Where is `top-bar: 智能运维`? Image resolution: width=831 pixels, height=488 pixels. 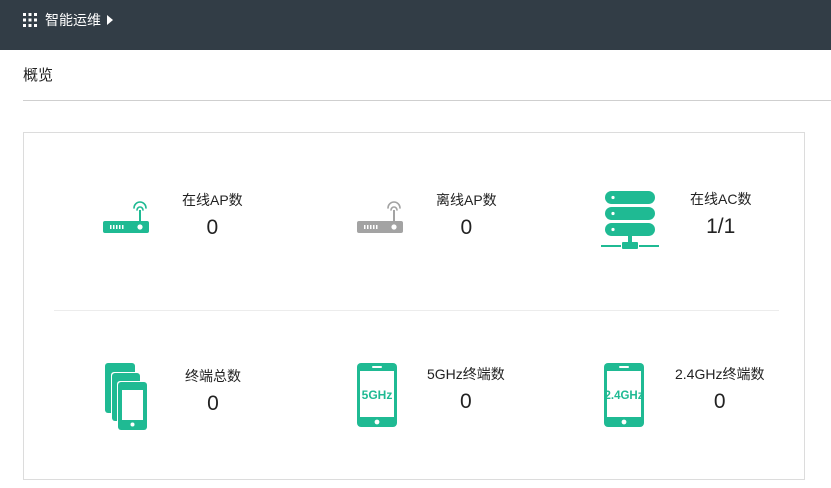
top-bar: 智能运维 is located at coordinates (415, 25).